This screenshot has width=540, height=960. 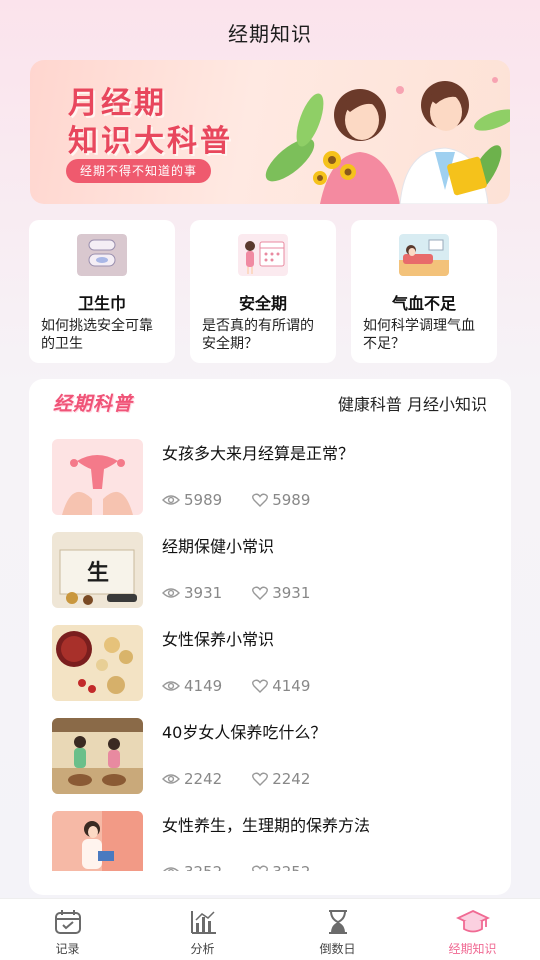 I want to click on category-desc: 是否真的有所谓的安全期？, so click(x=258, y=335).